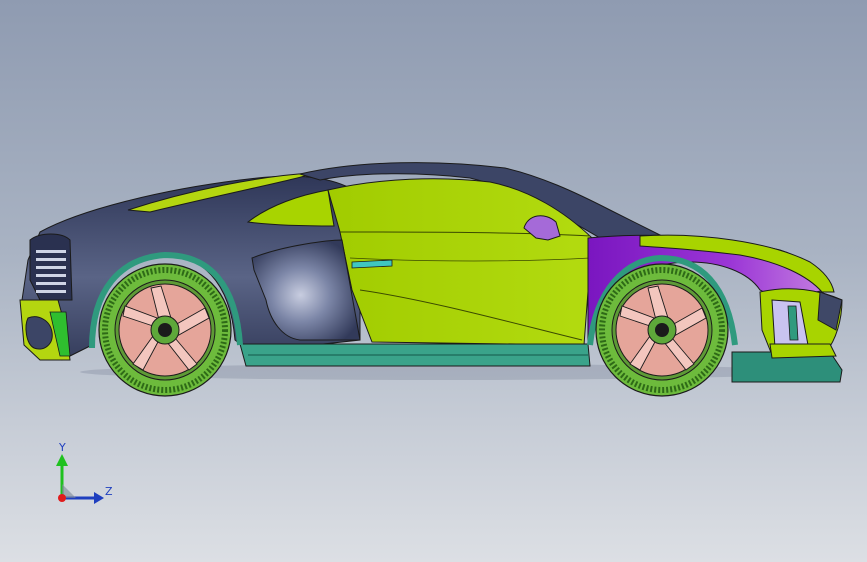 The image size is (867, 562). What do you see at coordinates (662, 330) in the screenshot?
I see `front-wheel` at bounding box center [662, 330].